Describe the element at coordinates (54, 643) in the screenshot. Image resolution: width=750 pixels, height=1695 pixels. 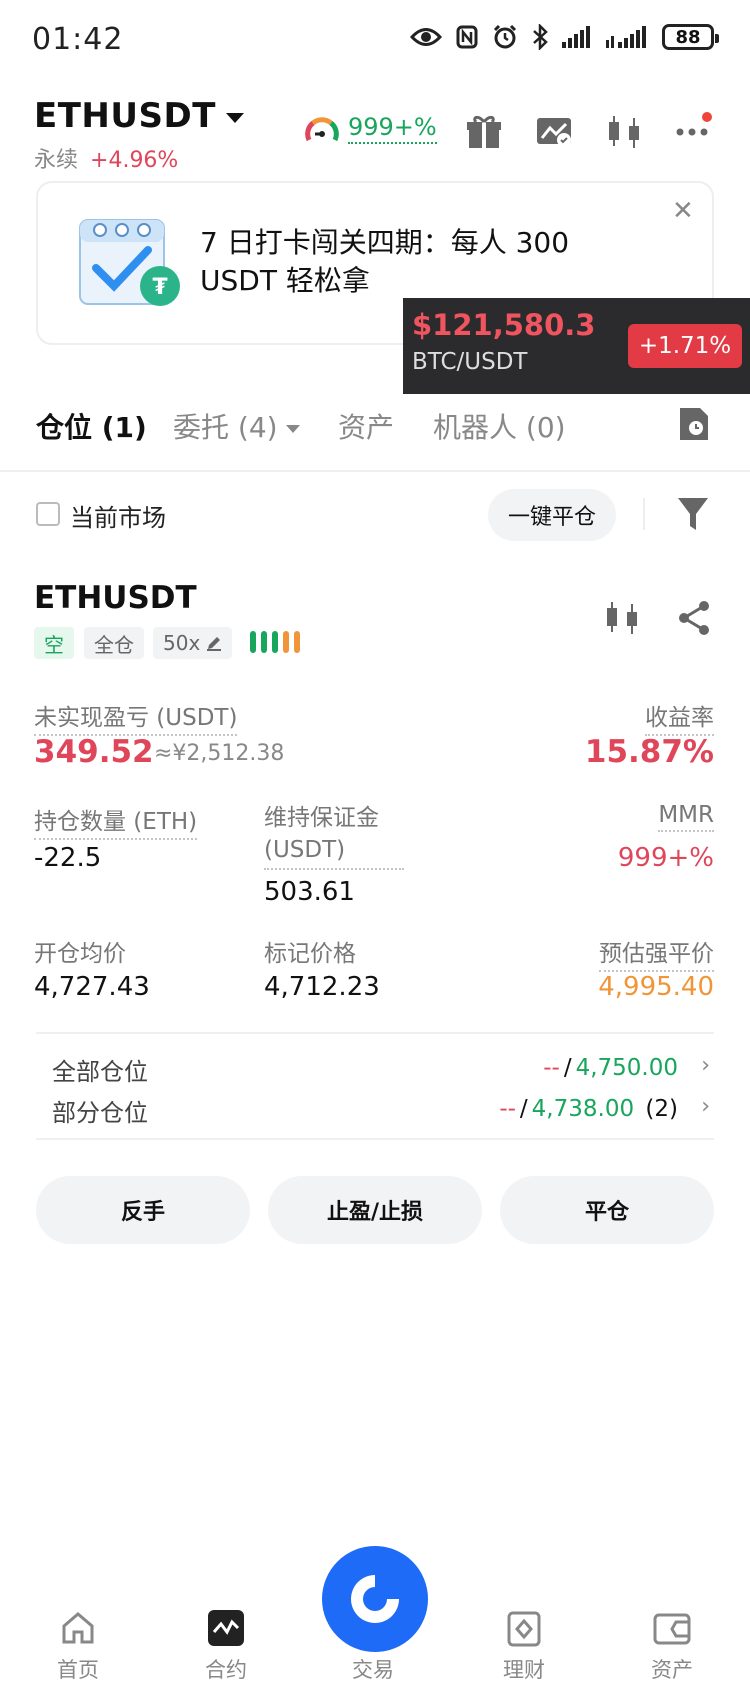
I see `side-badge: 空` at that location.